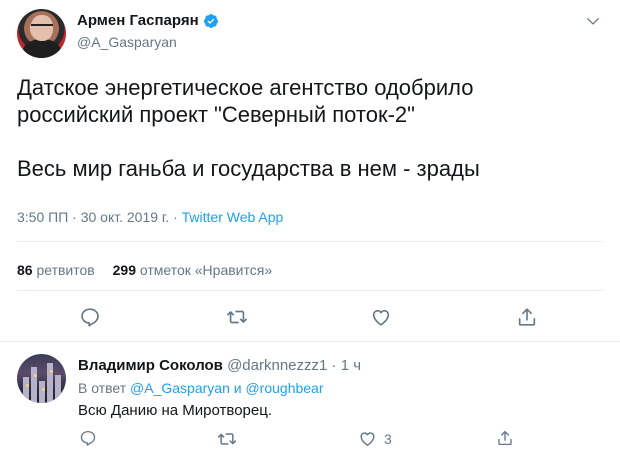 Image resolution: width=620 pixels, height=459 pixels. Describe the element at coordinates (310, 320) in the screenshot. I see `tweet-actions` at that location.